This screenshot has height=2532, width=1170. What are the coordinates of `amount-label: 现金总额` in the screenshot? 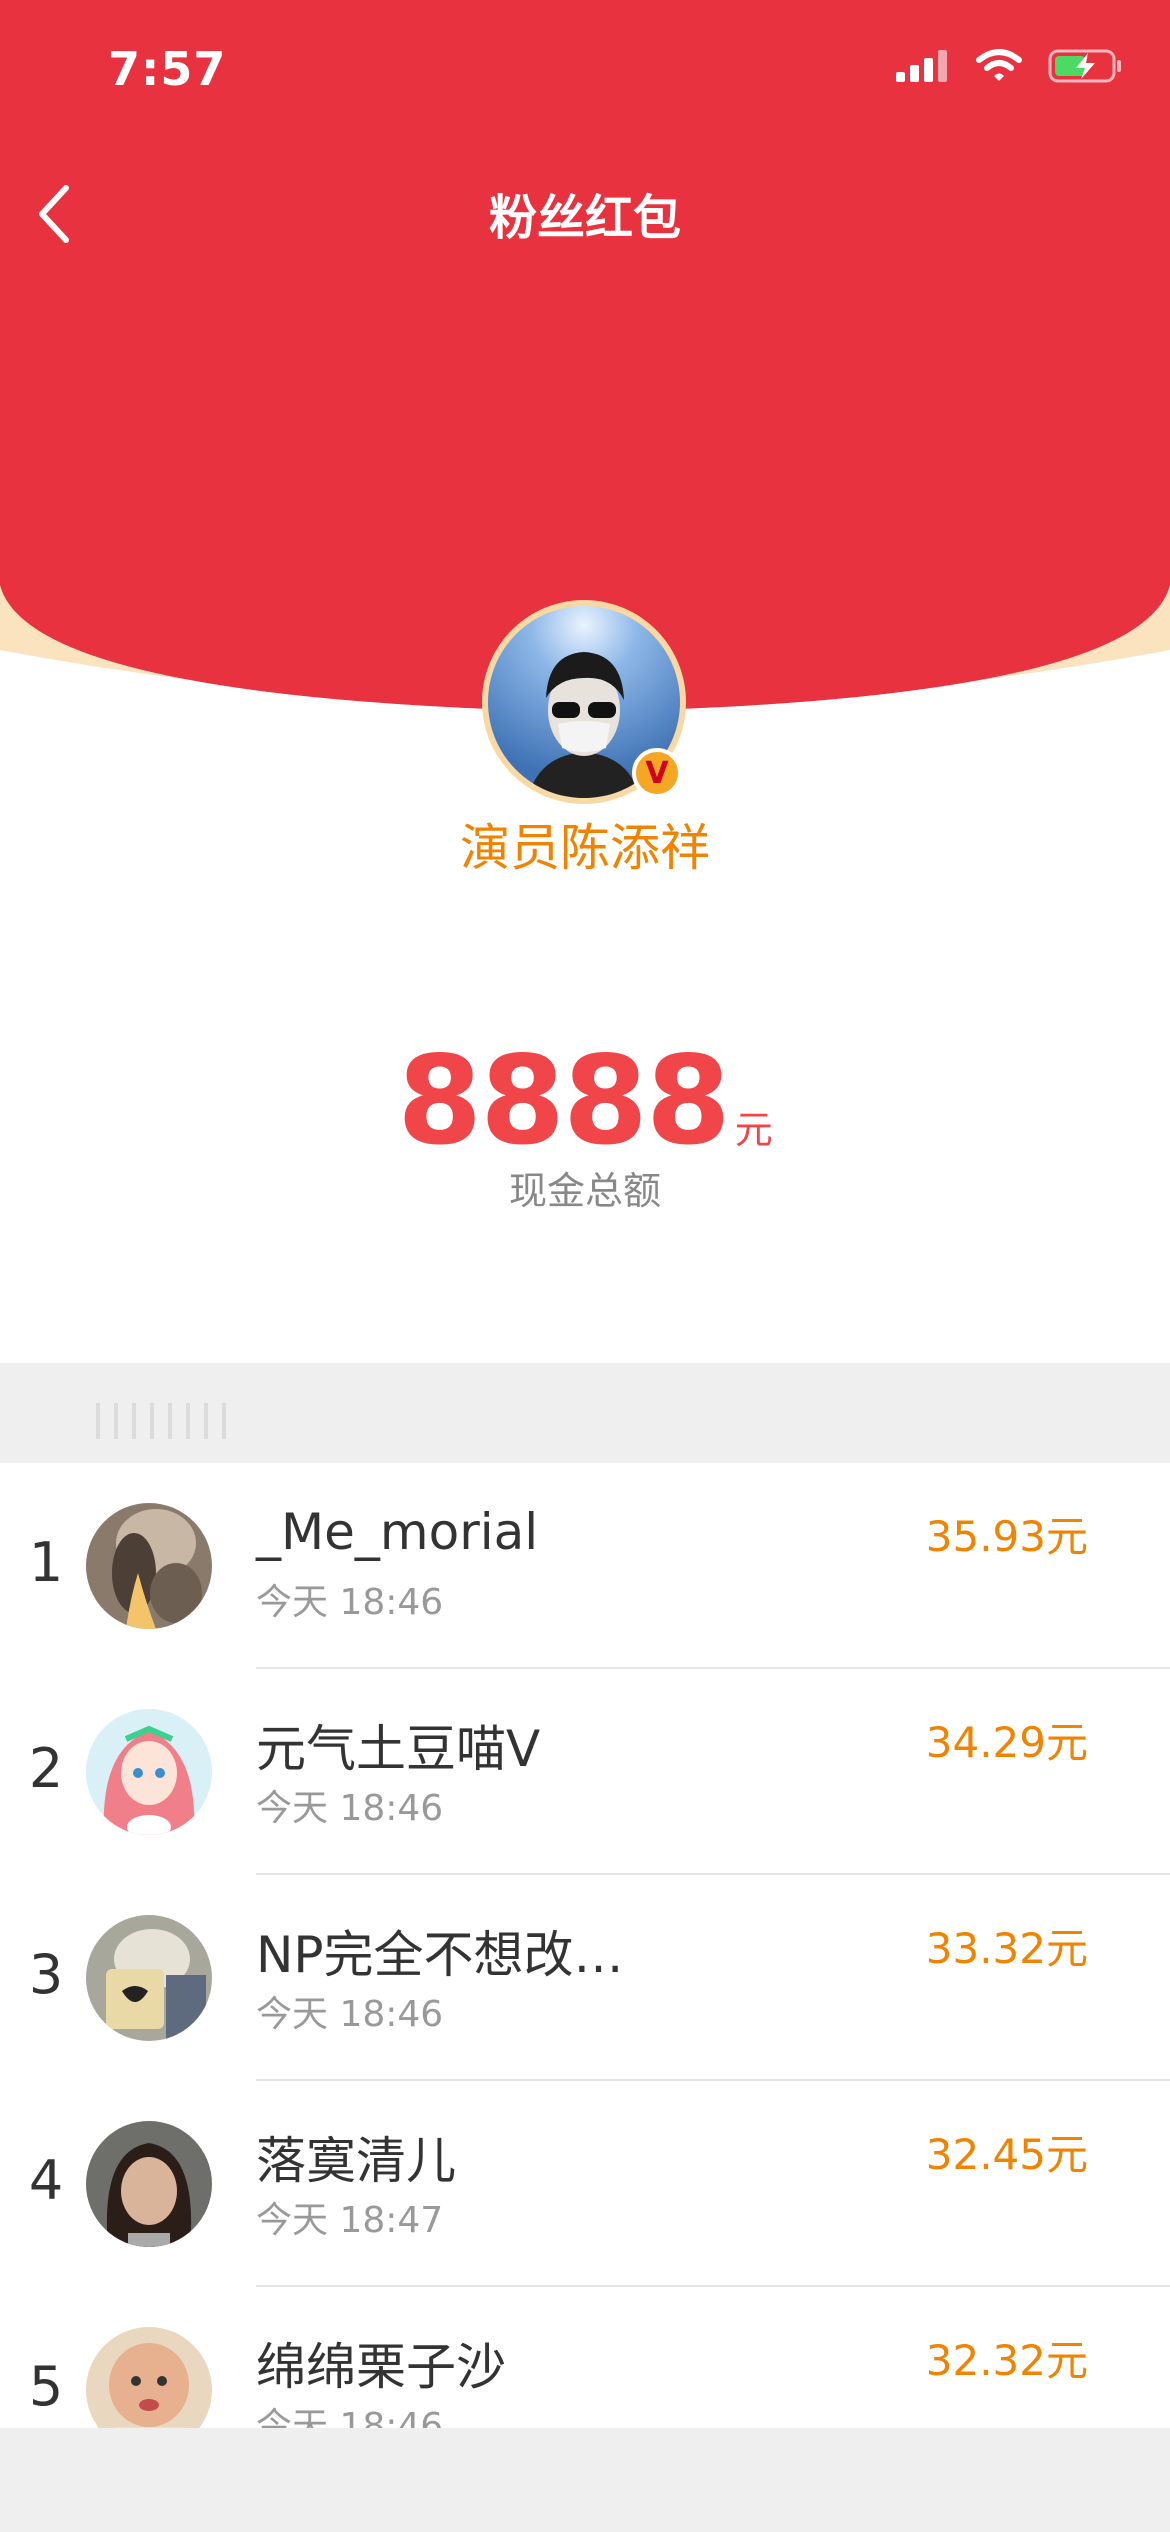 It's located at (584, 1191).